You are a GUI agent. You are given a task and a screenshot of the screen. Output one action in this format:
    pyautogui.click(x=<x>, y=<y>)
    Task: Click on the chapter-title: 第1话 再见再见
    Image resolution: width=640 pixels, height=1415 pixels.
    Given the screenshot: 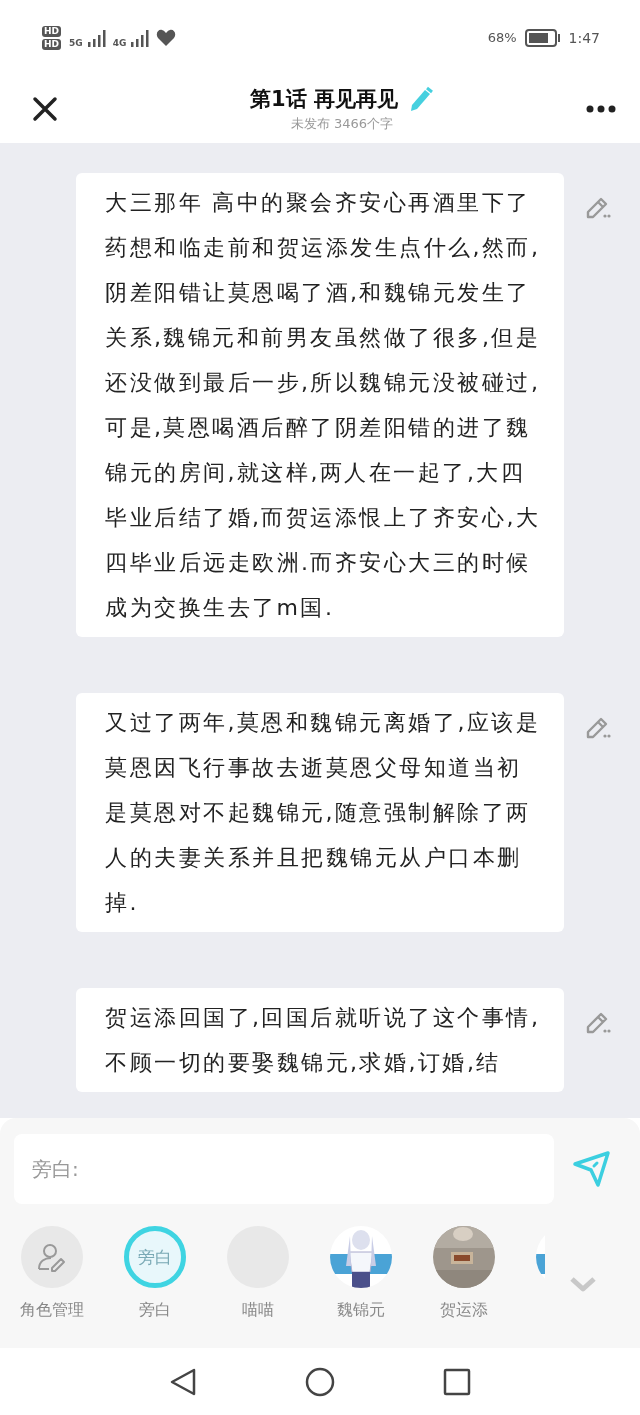 What is the action you would take?
    pyautogui.click(x=324, y=99)
    